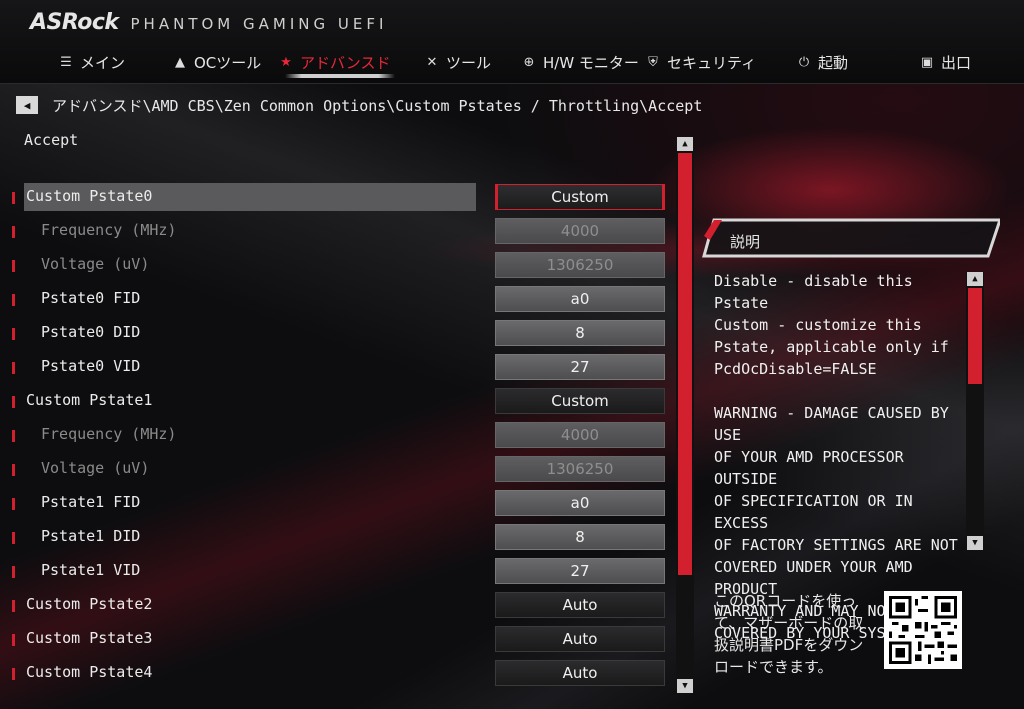 This screenshot has width=1024, height=709. I want to click on tools-icon: ✕, so click(432, 62).